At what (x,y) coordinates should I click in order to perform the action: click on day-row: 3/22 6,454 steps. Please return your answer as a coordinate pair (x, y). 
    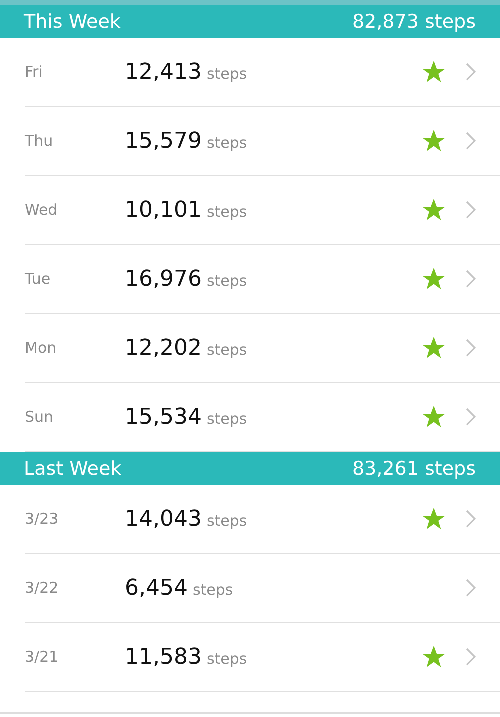
    Looking at the image, I should click on (262, 588).